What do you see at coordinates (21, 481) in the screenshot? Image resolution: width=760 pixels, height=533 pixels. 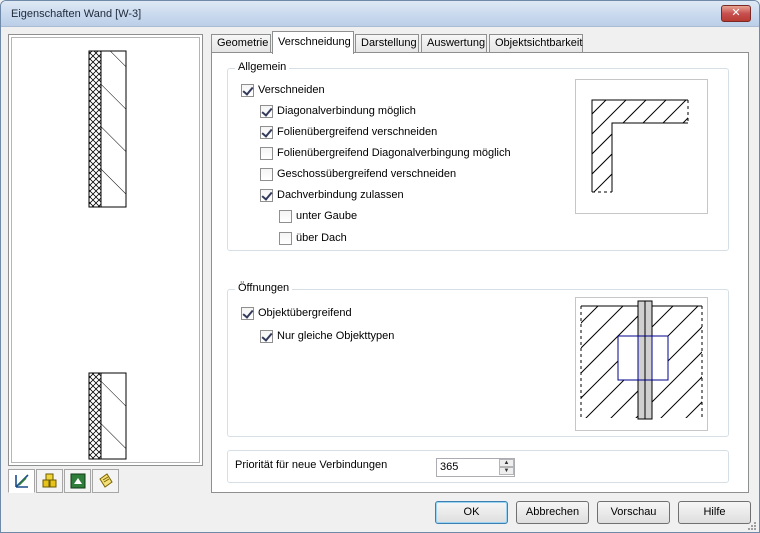 I see `wall-geometry-icon` at bounding box center [21, 481].